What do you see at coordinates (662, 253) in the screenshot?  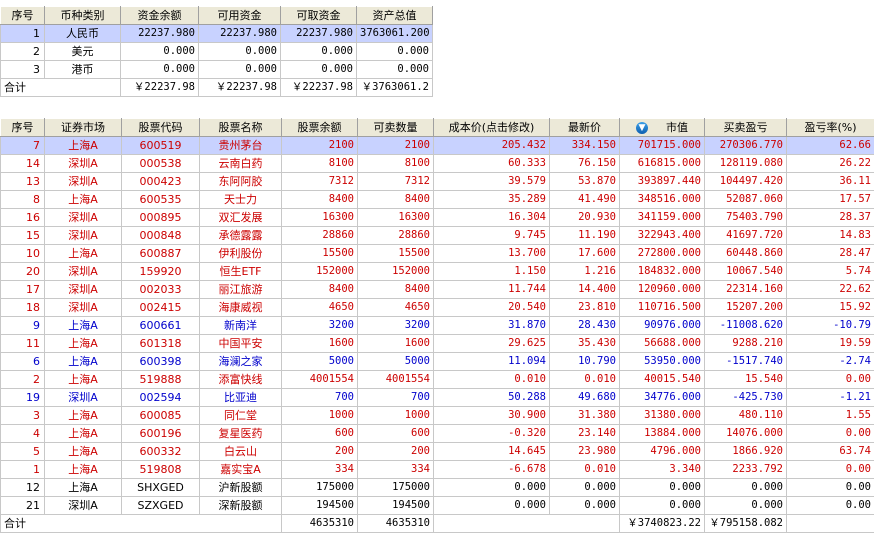 I see `market-value-cell: 272800.000` at bounding box center [662, 253].